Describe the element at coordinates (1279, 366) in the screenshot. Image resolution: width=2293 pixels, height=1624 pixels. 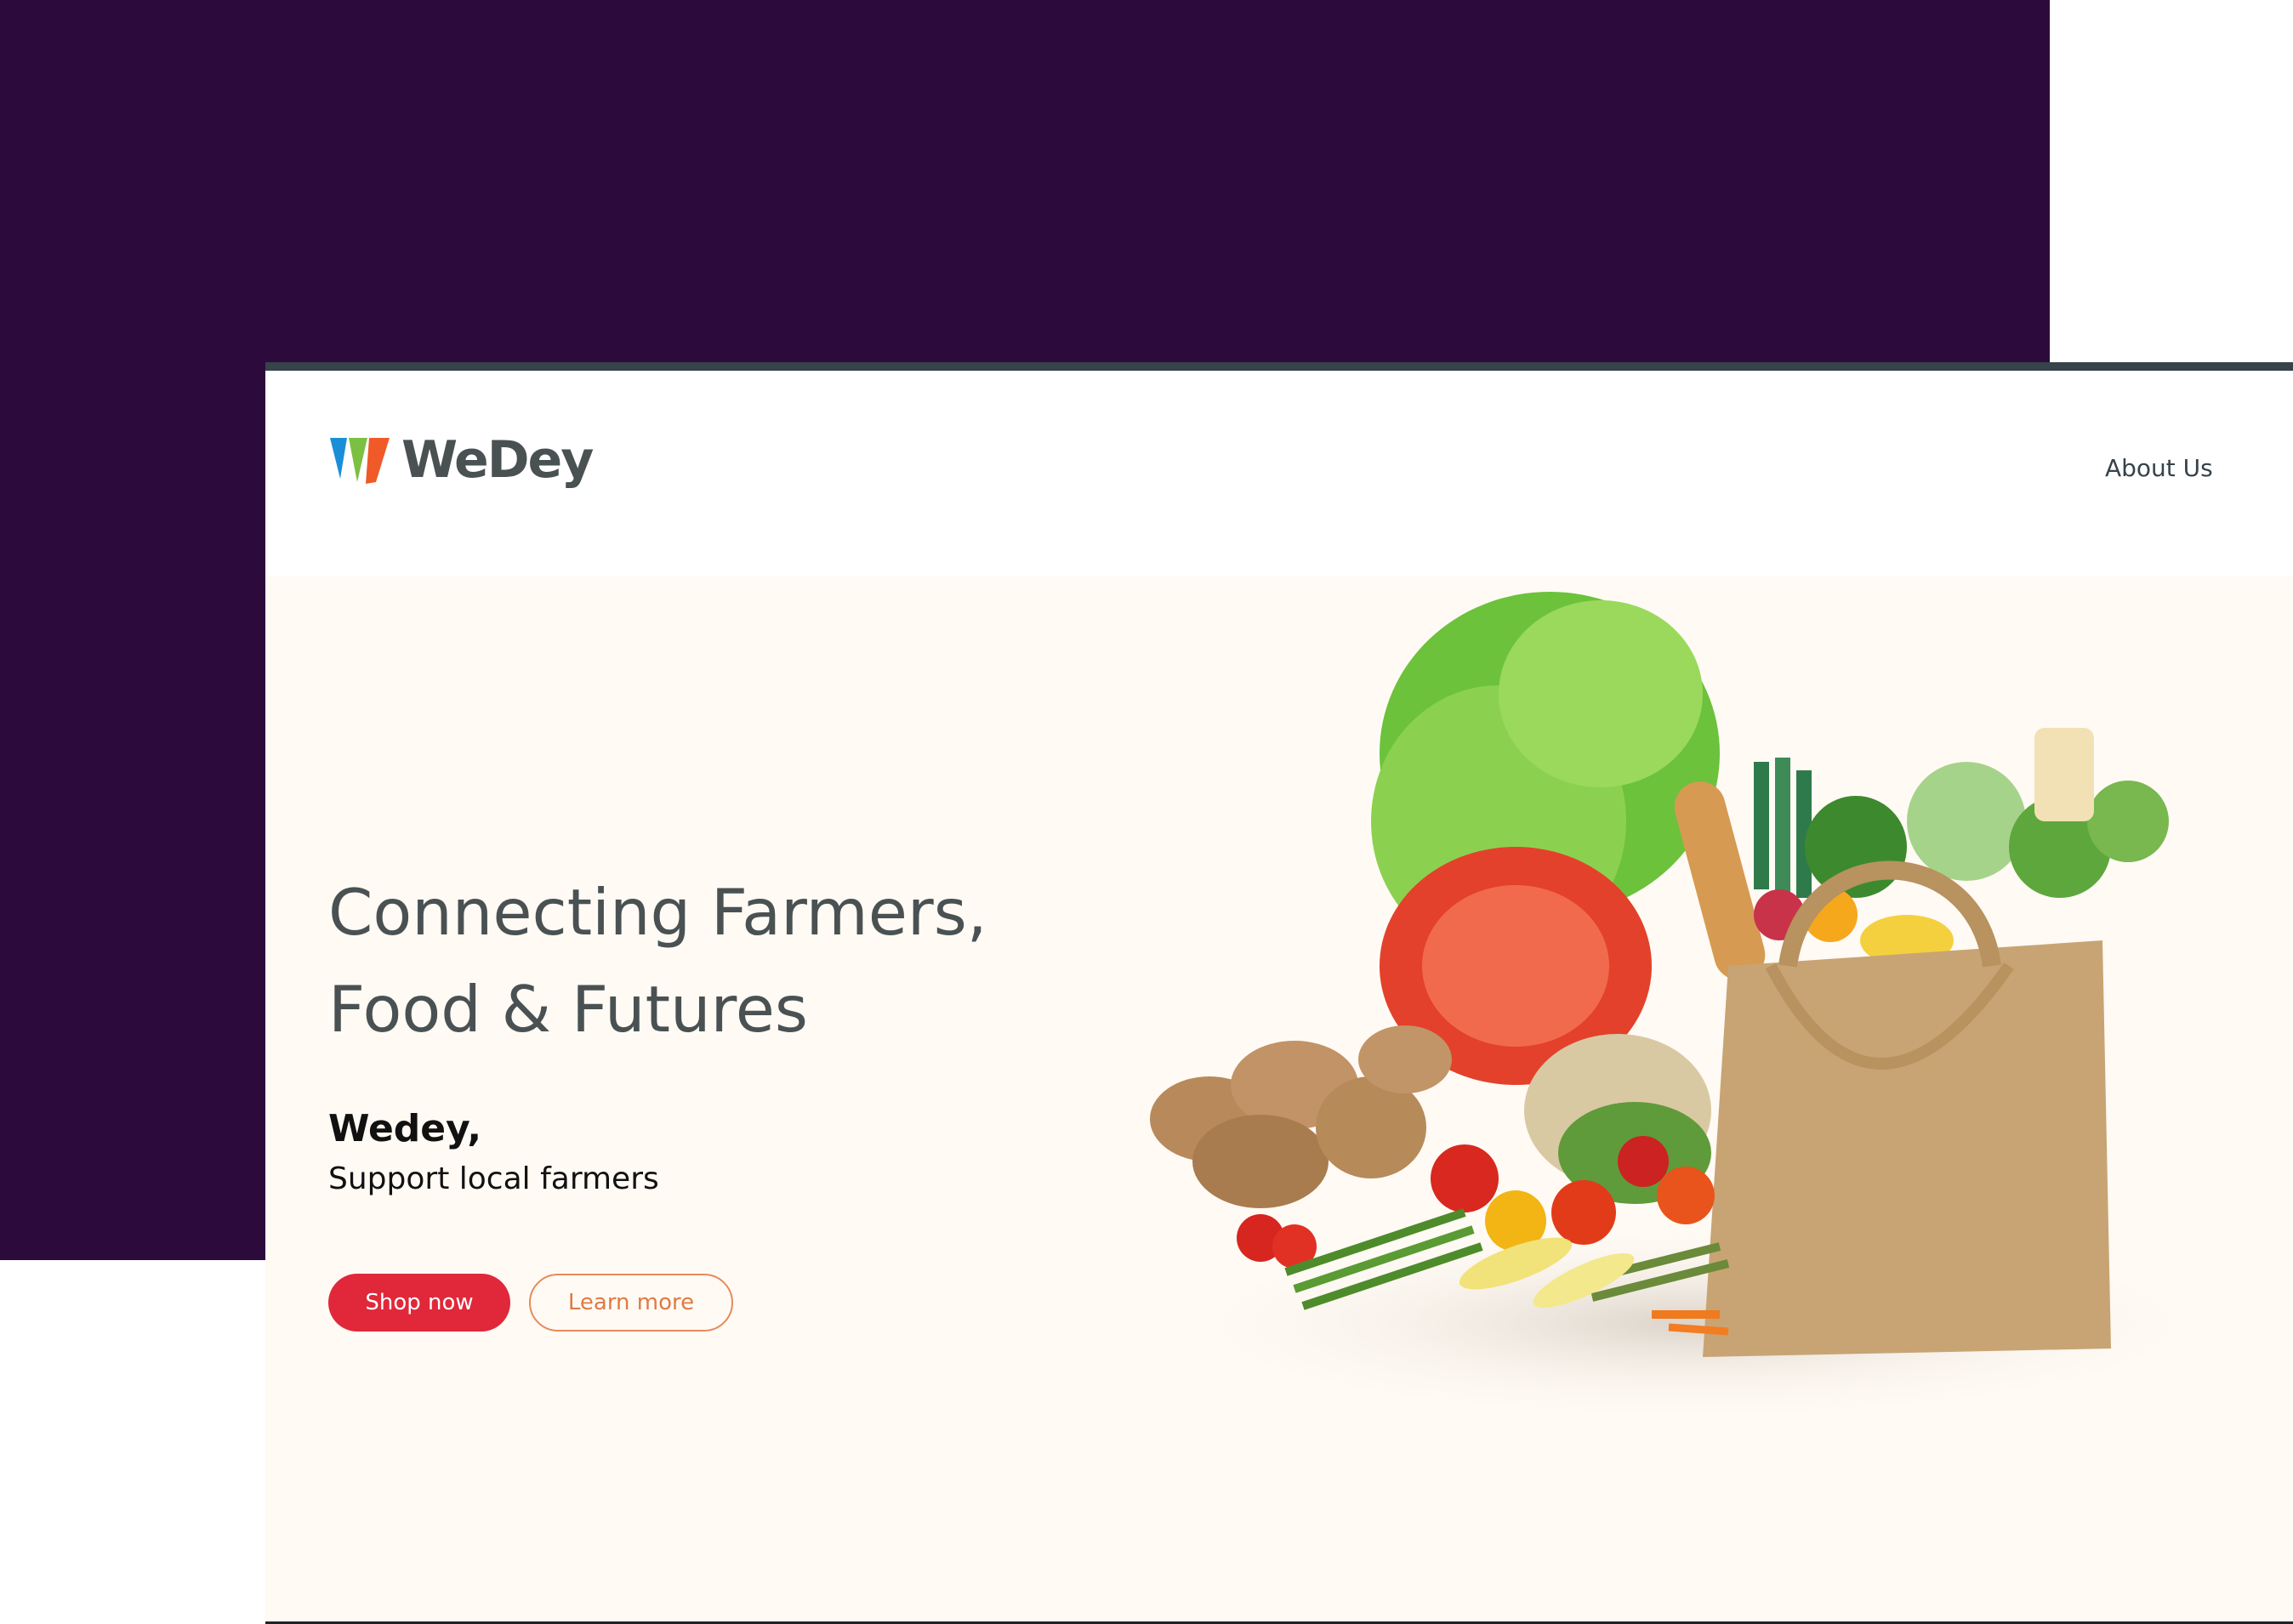
I see `window-top-border` at that location.